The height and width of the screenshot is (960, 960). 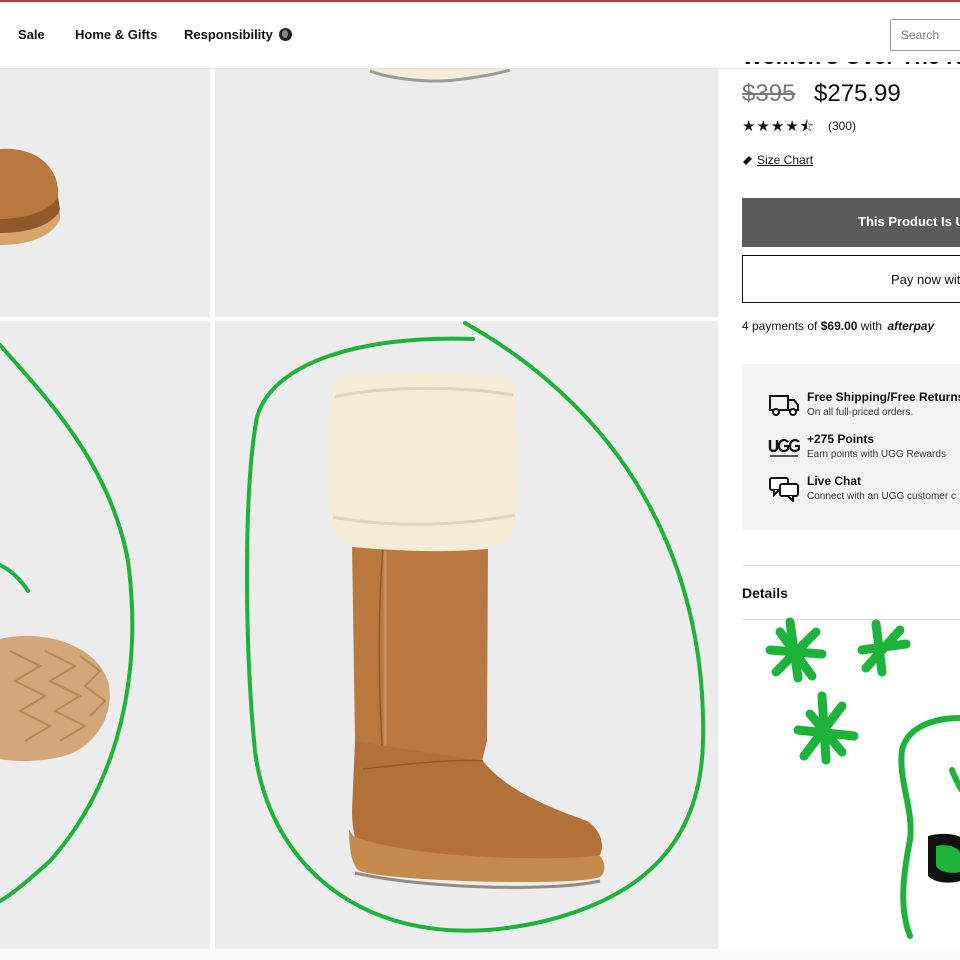 I want to click on perk-rewards-subtitle: Earn points with UGG Rewards, so click(x=876, y=454).